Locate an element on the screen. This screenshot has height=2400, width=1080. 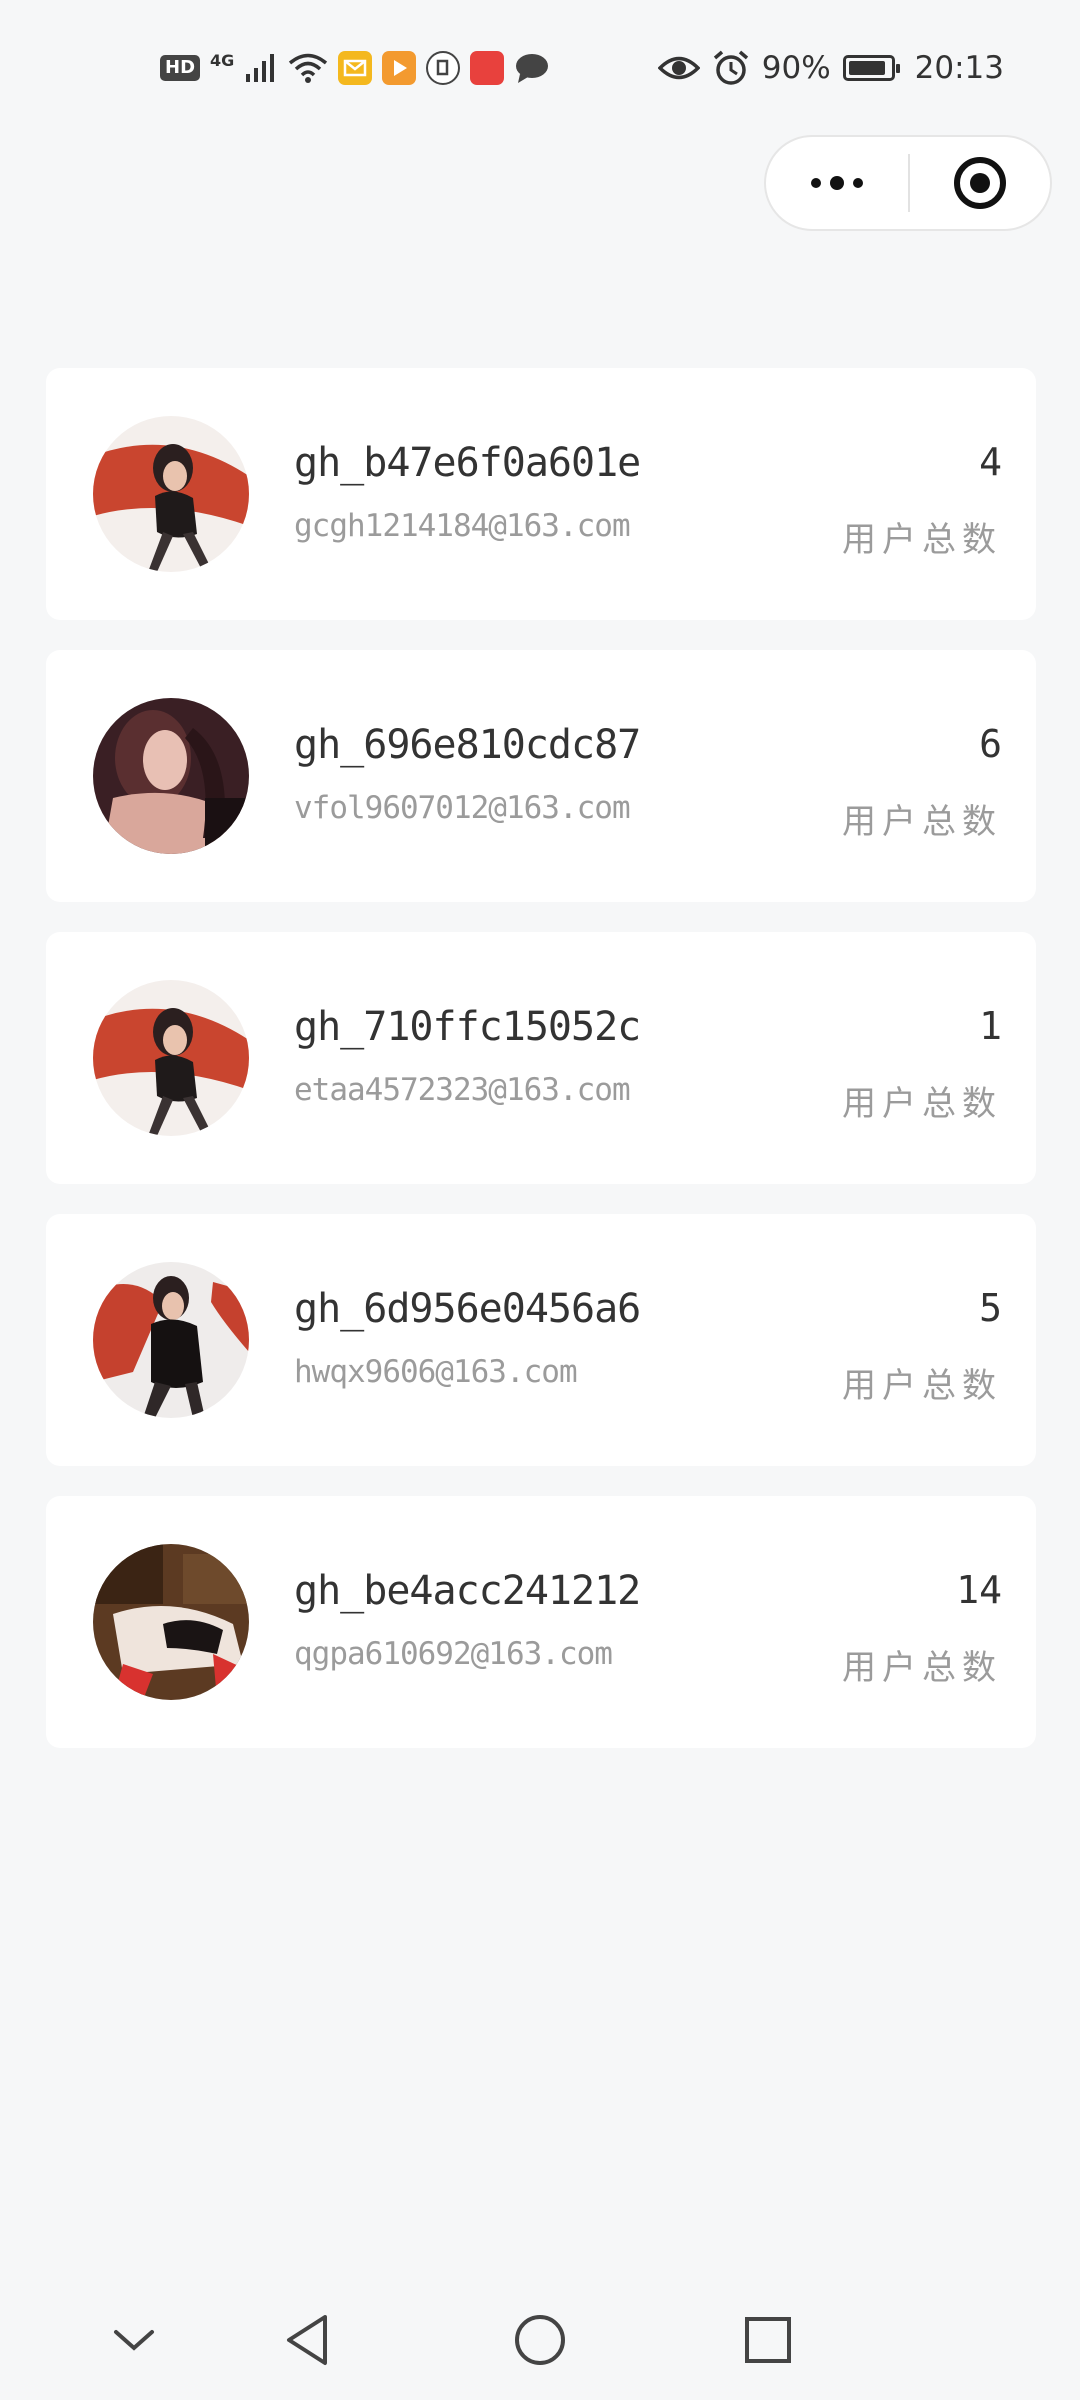
status-bar: HD 4G 90% 20:13 is located at coordinates (540, 68).